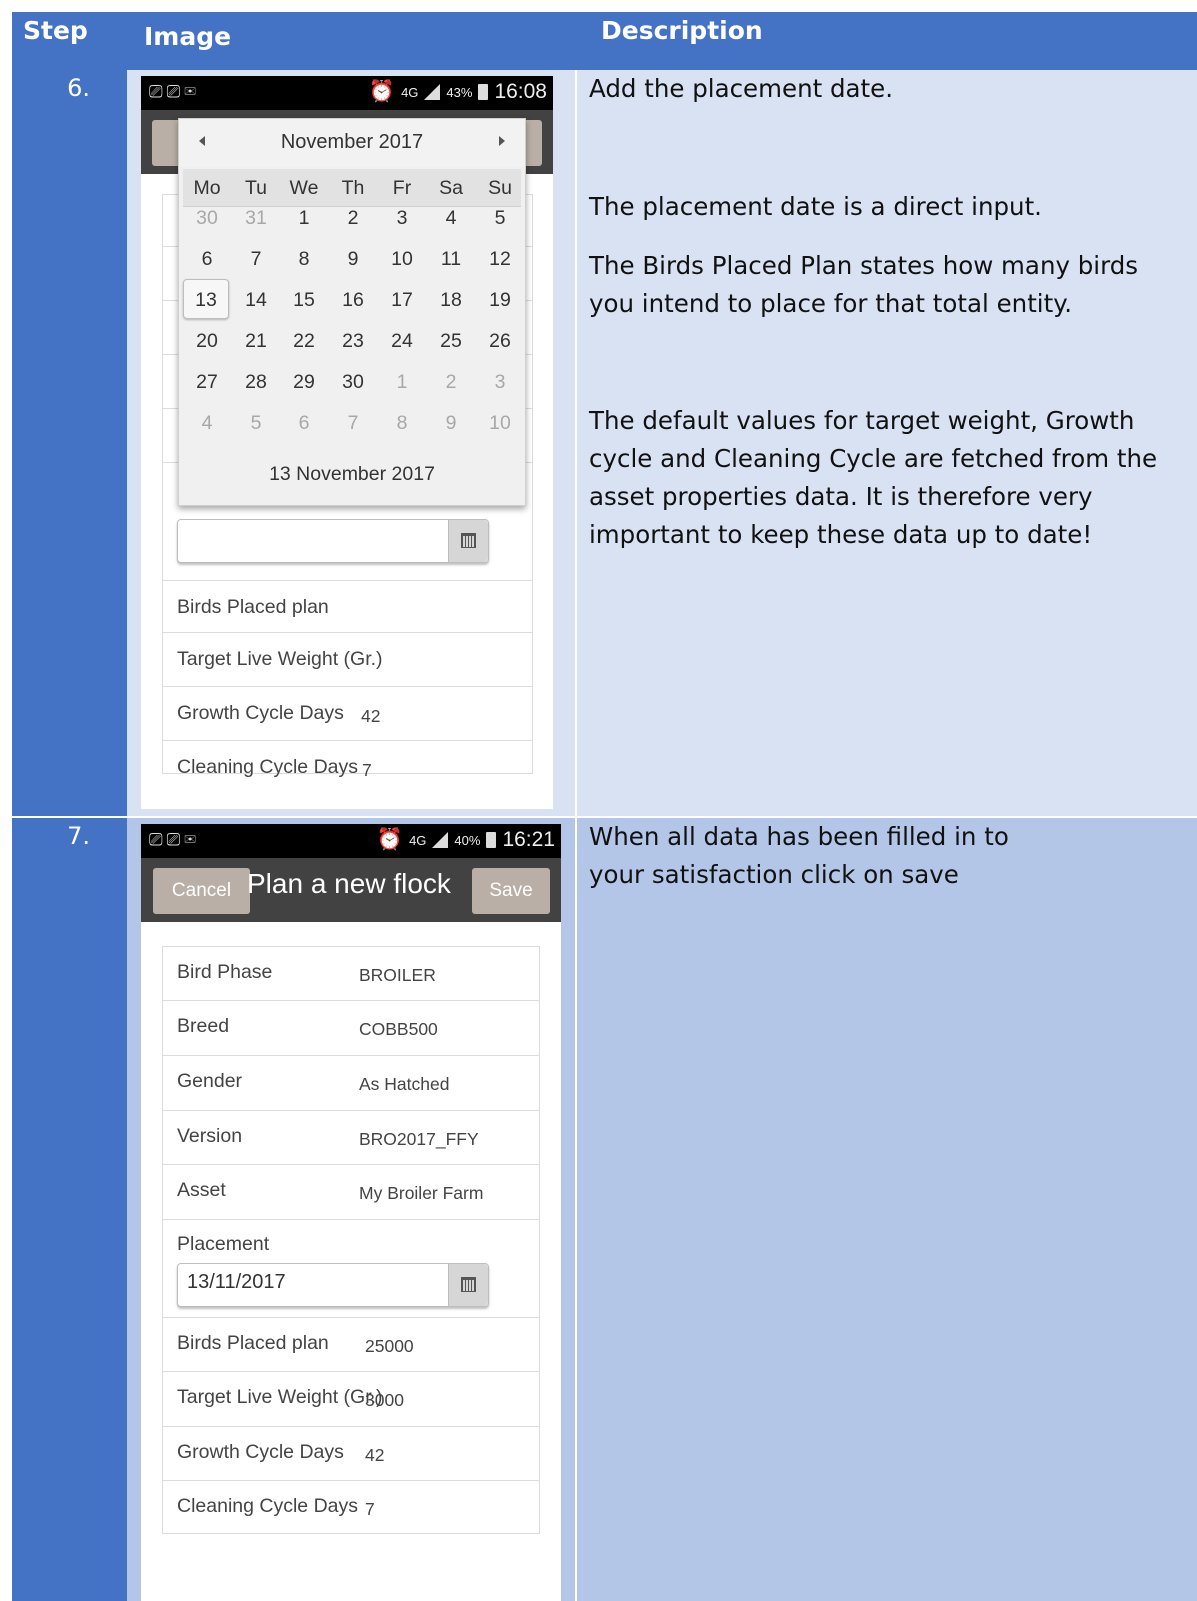  I want to click on calendar-day: 17, so click(402, 300).